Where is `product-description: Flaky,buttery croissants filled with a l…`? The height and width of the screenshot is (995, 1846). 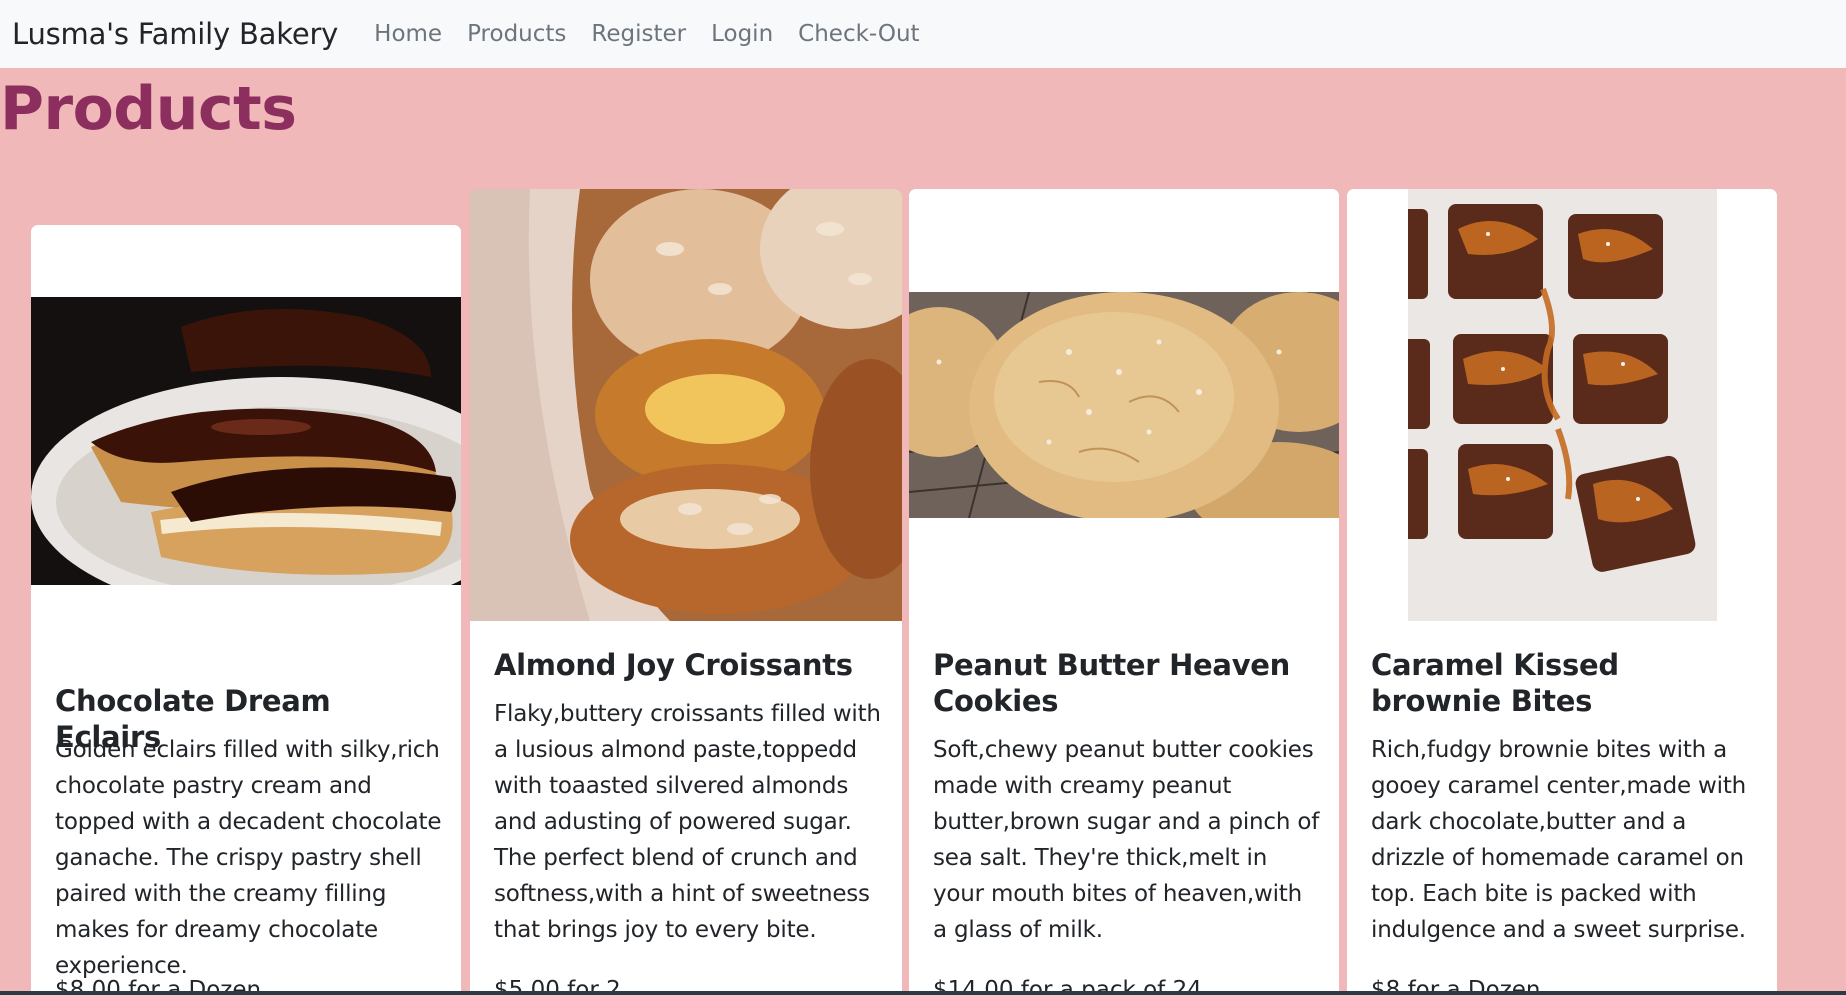 product-description: Flaky,buttery croissants filled with a l… is located at coordinates (687, 822).